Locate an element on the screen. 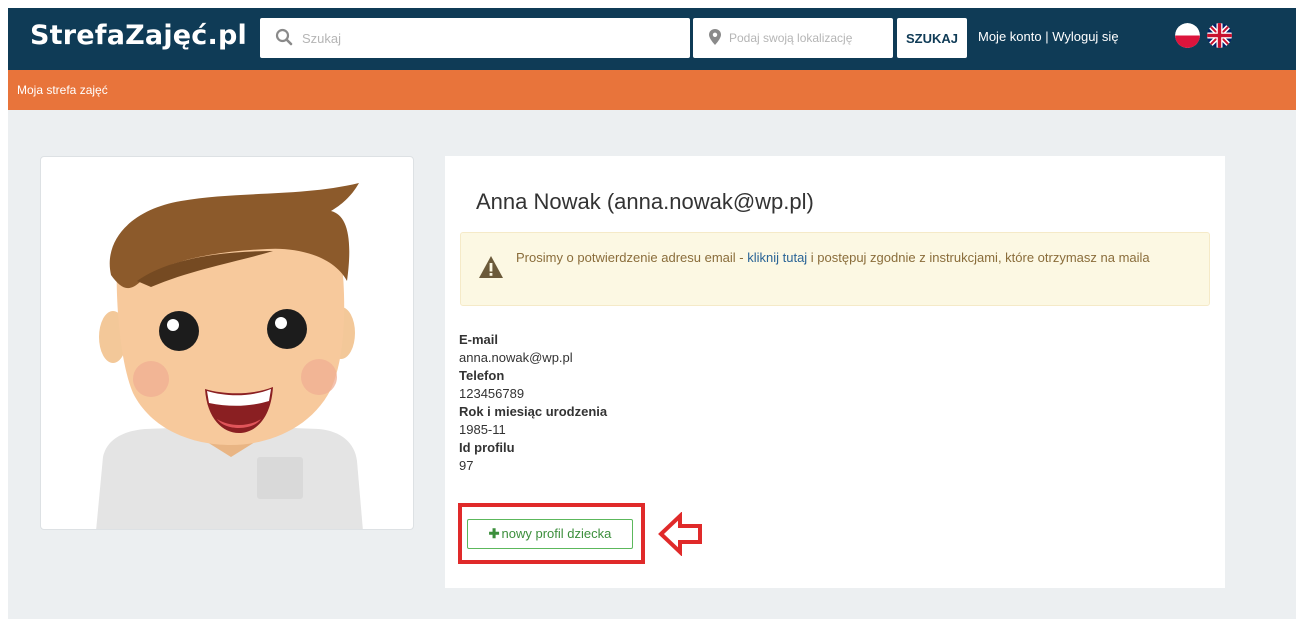 The image size is (1296, 619). sub-navbar: Moja strefa zajęć is located at coordinates (652, 90).